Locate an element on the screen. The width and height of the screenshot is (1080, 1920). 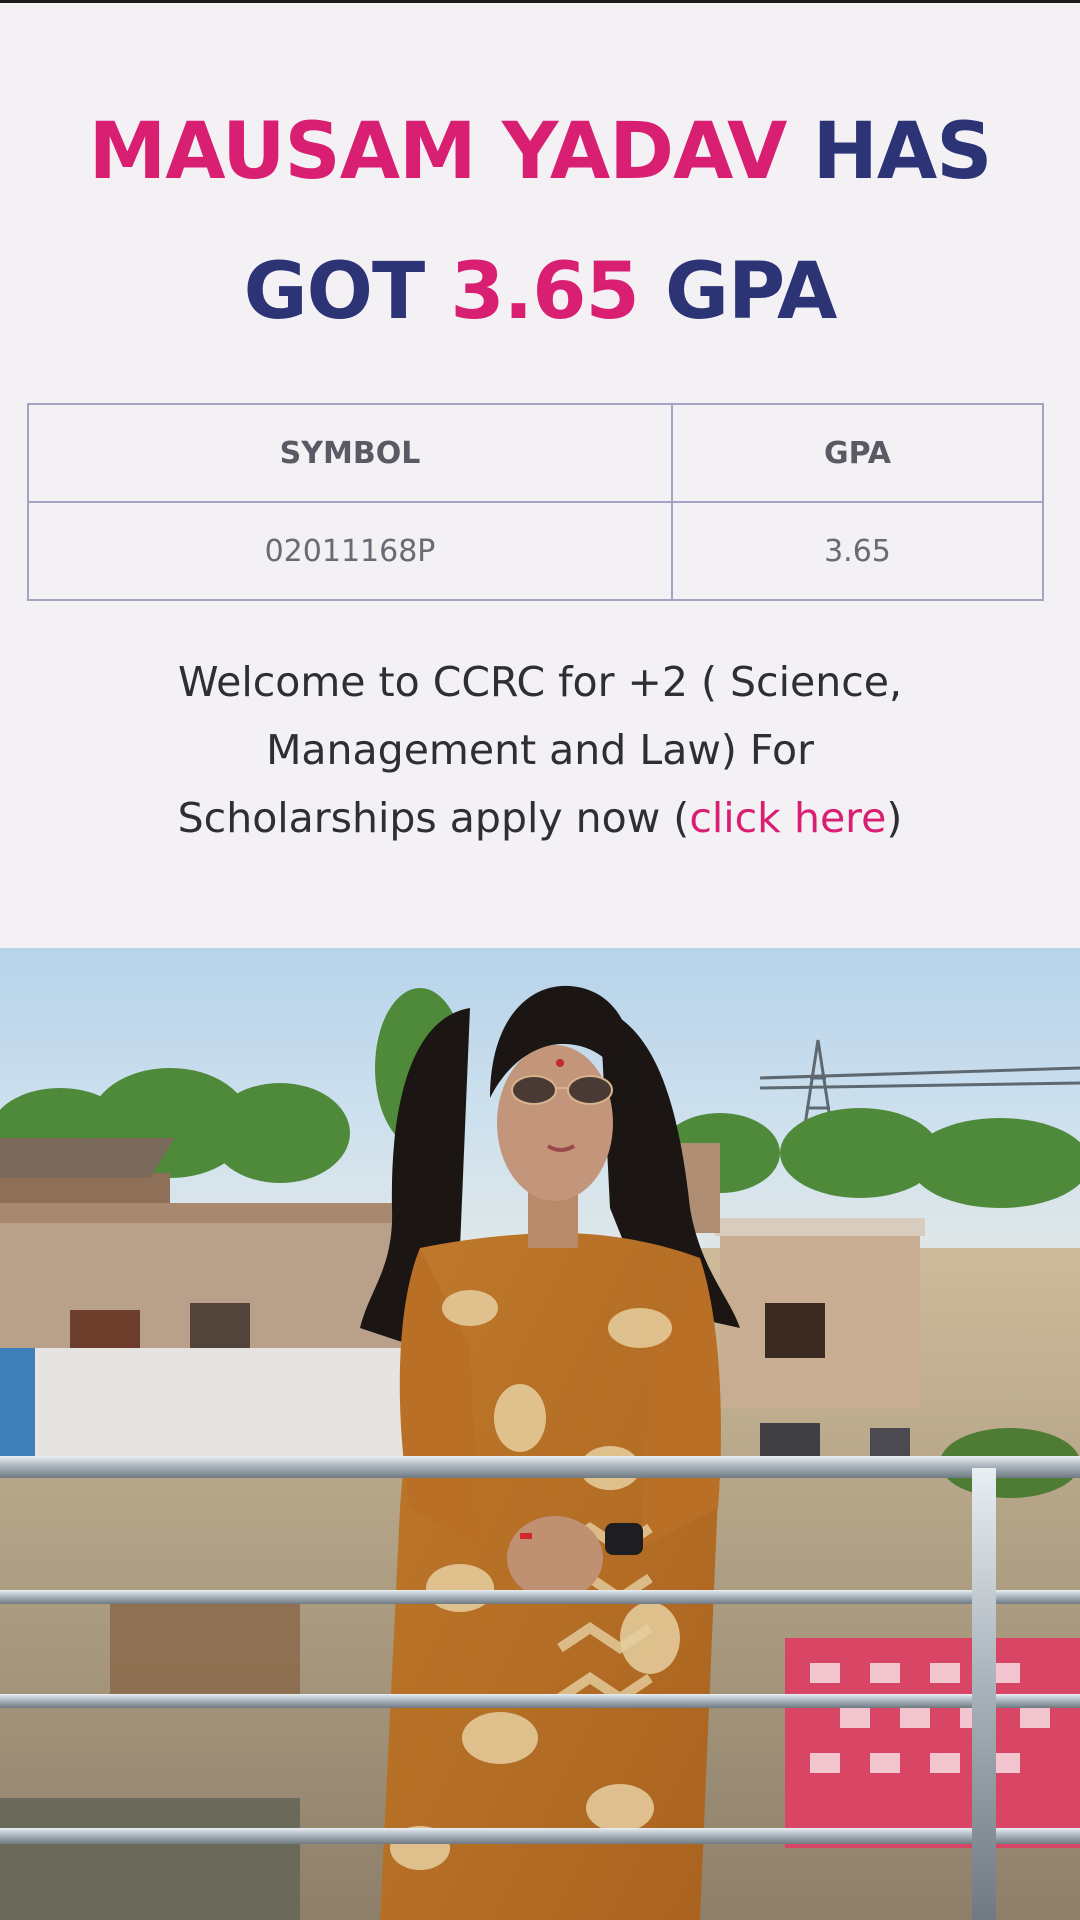
symbol-header: SYMBOL is located at coordinates (350, 453).